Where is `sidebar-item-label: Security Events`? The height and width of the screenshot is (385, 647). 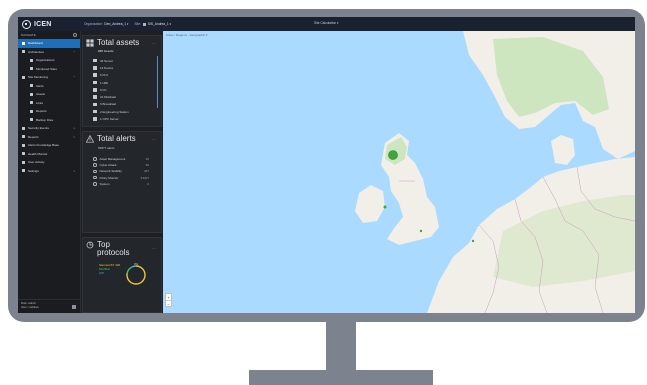 sidebar-item-label: Security Events is located at coordinates (38, 128).